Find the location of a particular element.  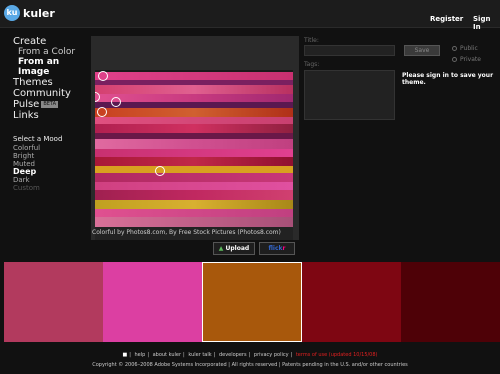

flickr-logo-part1: flick is located at coordinates (275, 248).